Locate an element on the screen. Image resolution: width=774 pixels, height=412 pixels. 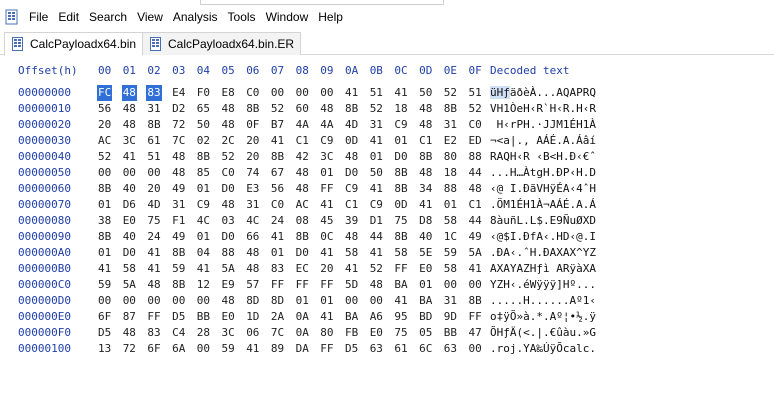
hex-byte: 80 is located at coordinates (326, 333).